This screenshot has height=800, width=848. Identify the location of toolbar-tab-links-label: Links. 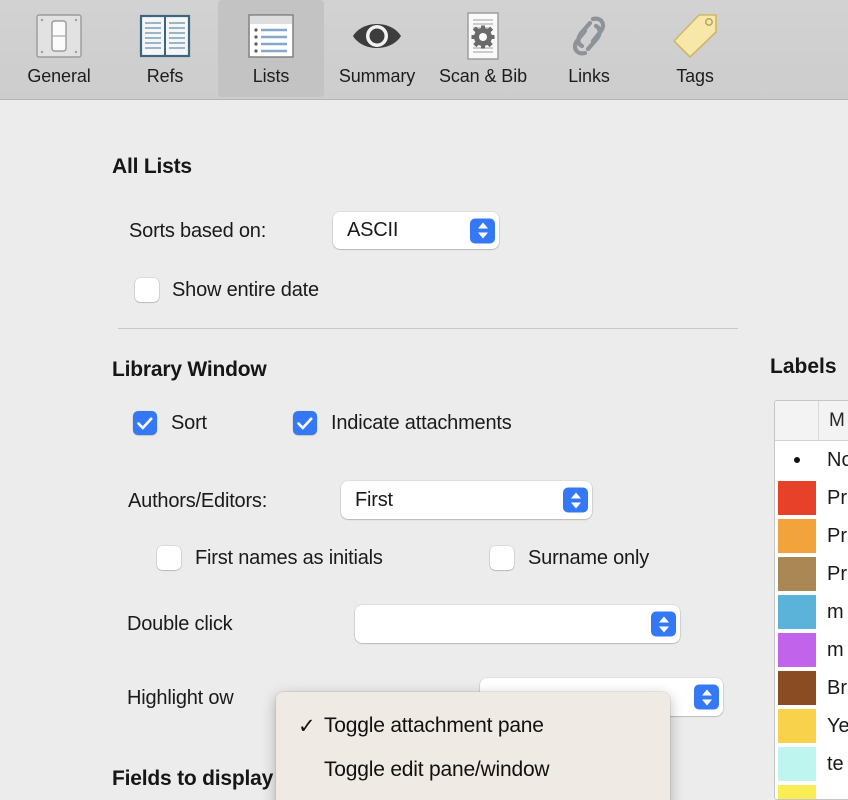
(589, 76).